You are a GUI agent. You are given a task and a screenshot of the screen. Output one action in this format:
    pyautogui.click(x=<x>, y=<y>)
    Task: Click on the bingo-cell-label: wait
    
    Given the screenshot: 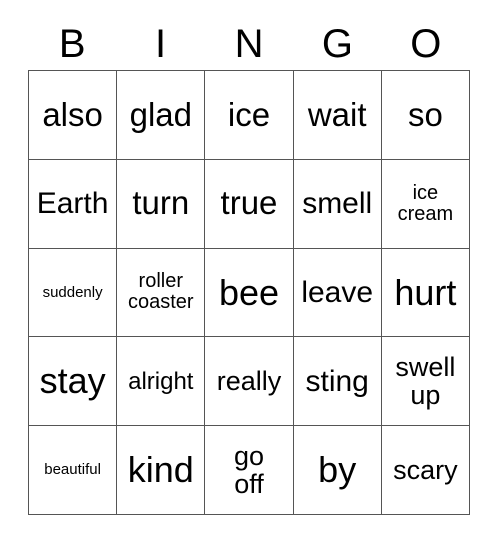 What is the action you would take?
    pyautogui.click(x=337, y=114)
    